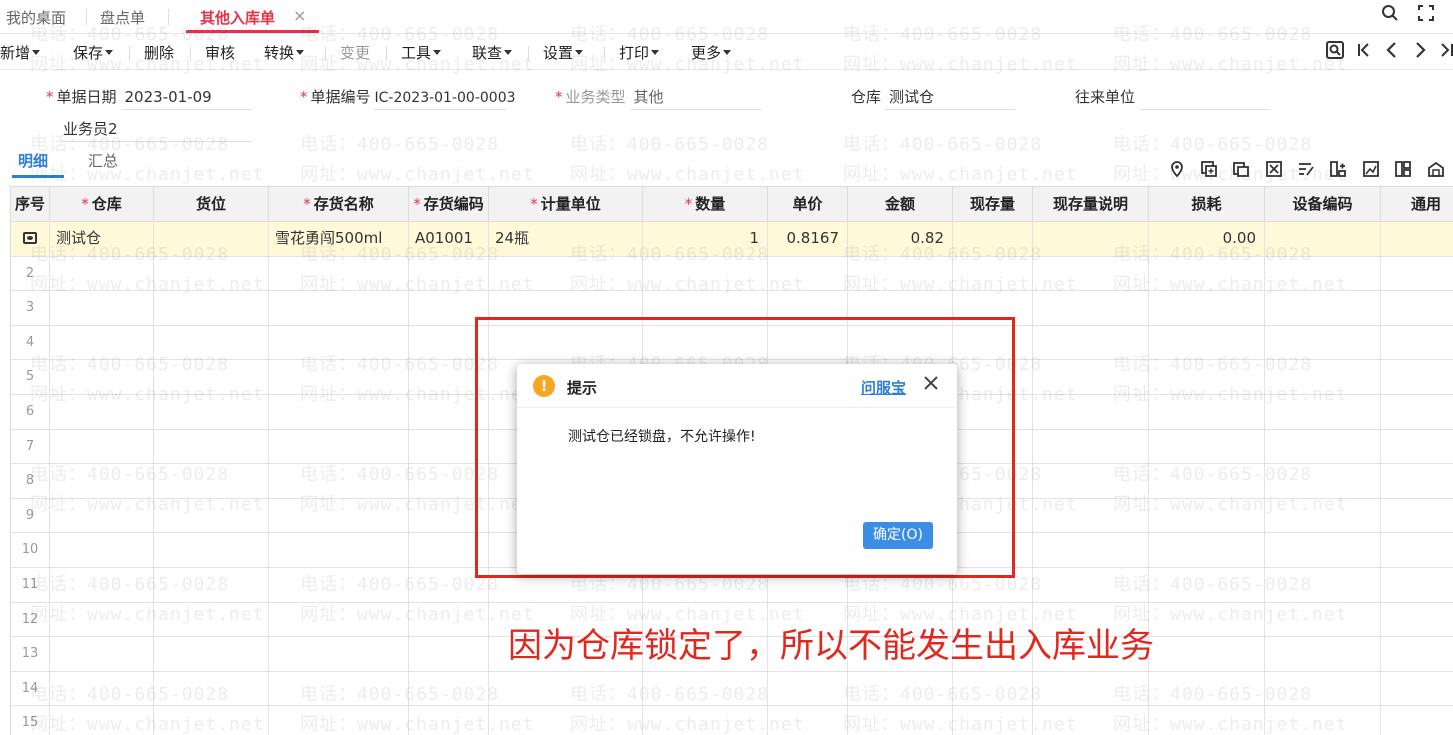 Image resolution: width=1453 pixels, height=735 pixels. I want to click on convert-button: 转换, so click(284, 52).